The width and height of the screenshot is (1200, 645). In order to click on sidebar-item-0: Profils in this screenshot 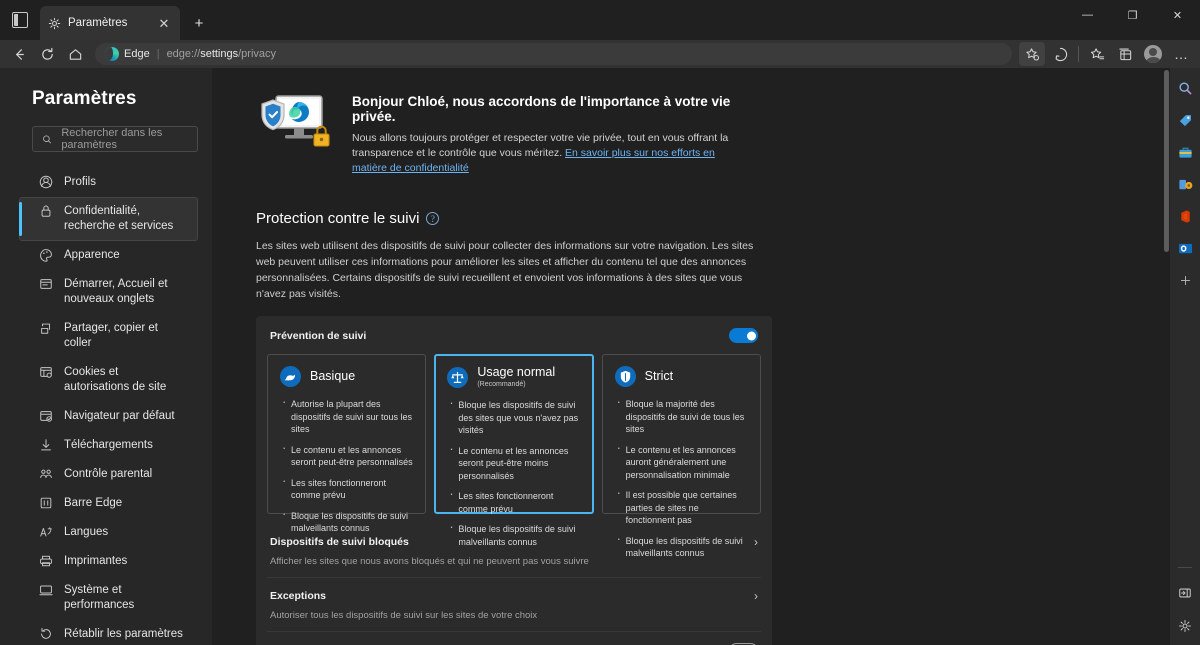, I will do `click(108, 182)`.